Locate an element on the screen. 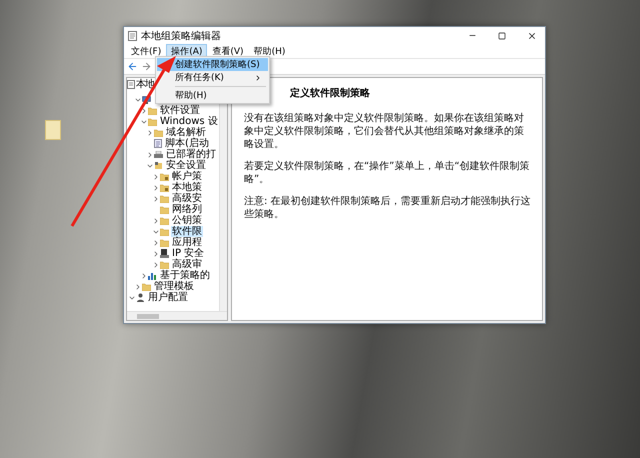 Image resolution: width=640 pixels, height=458 pixels. app-icon is located at coordinates (132, 35).